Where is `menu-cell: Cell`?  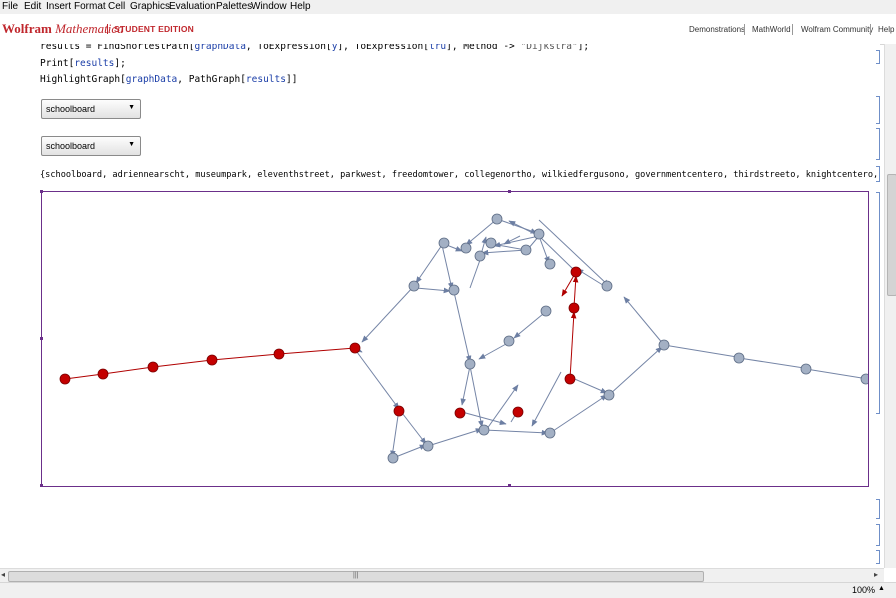 menu-cell: Cell is located at coordinates (116, 6).